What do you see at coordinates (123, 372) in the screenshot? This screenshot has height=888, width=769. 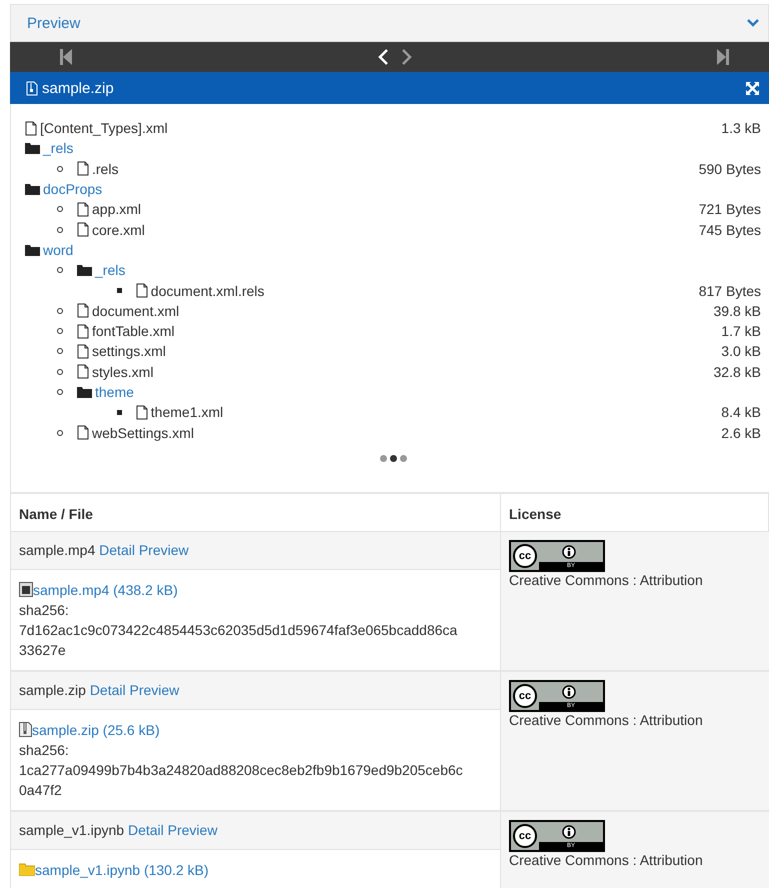 I see `file-name: styles.xml` at bounding box center [123, 372].